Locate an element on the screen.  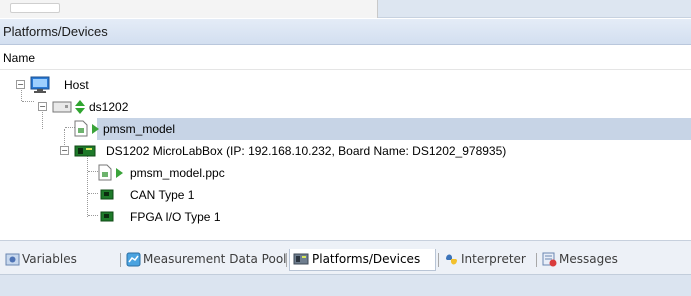
tree-row-can: CAN Type 1 is located at coordinates (345, 195).